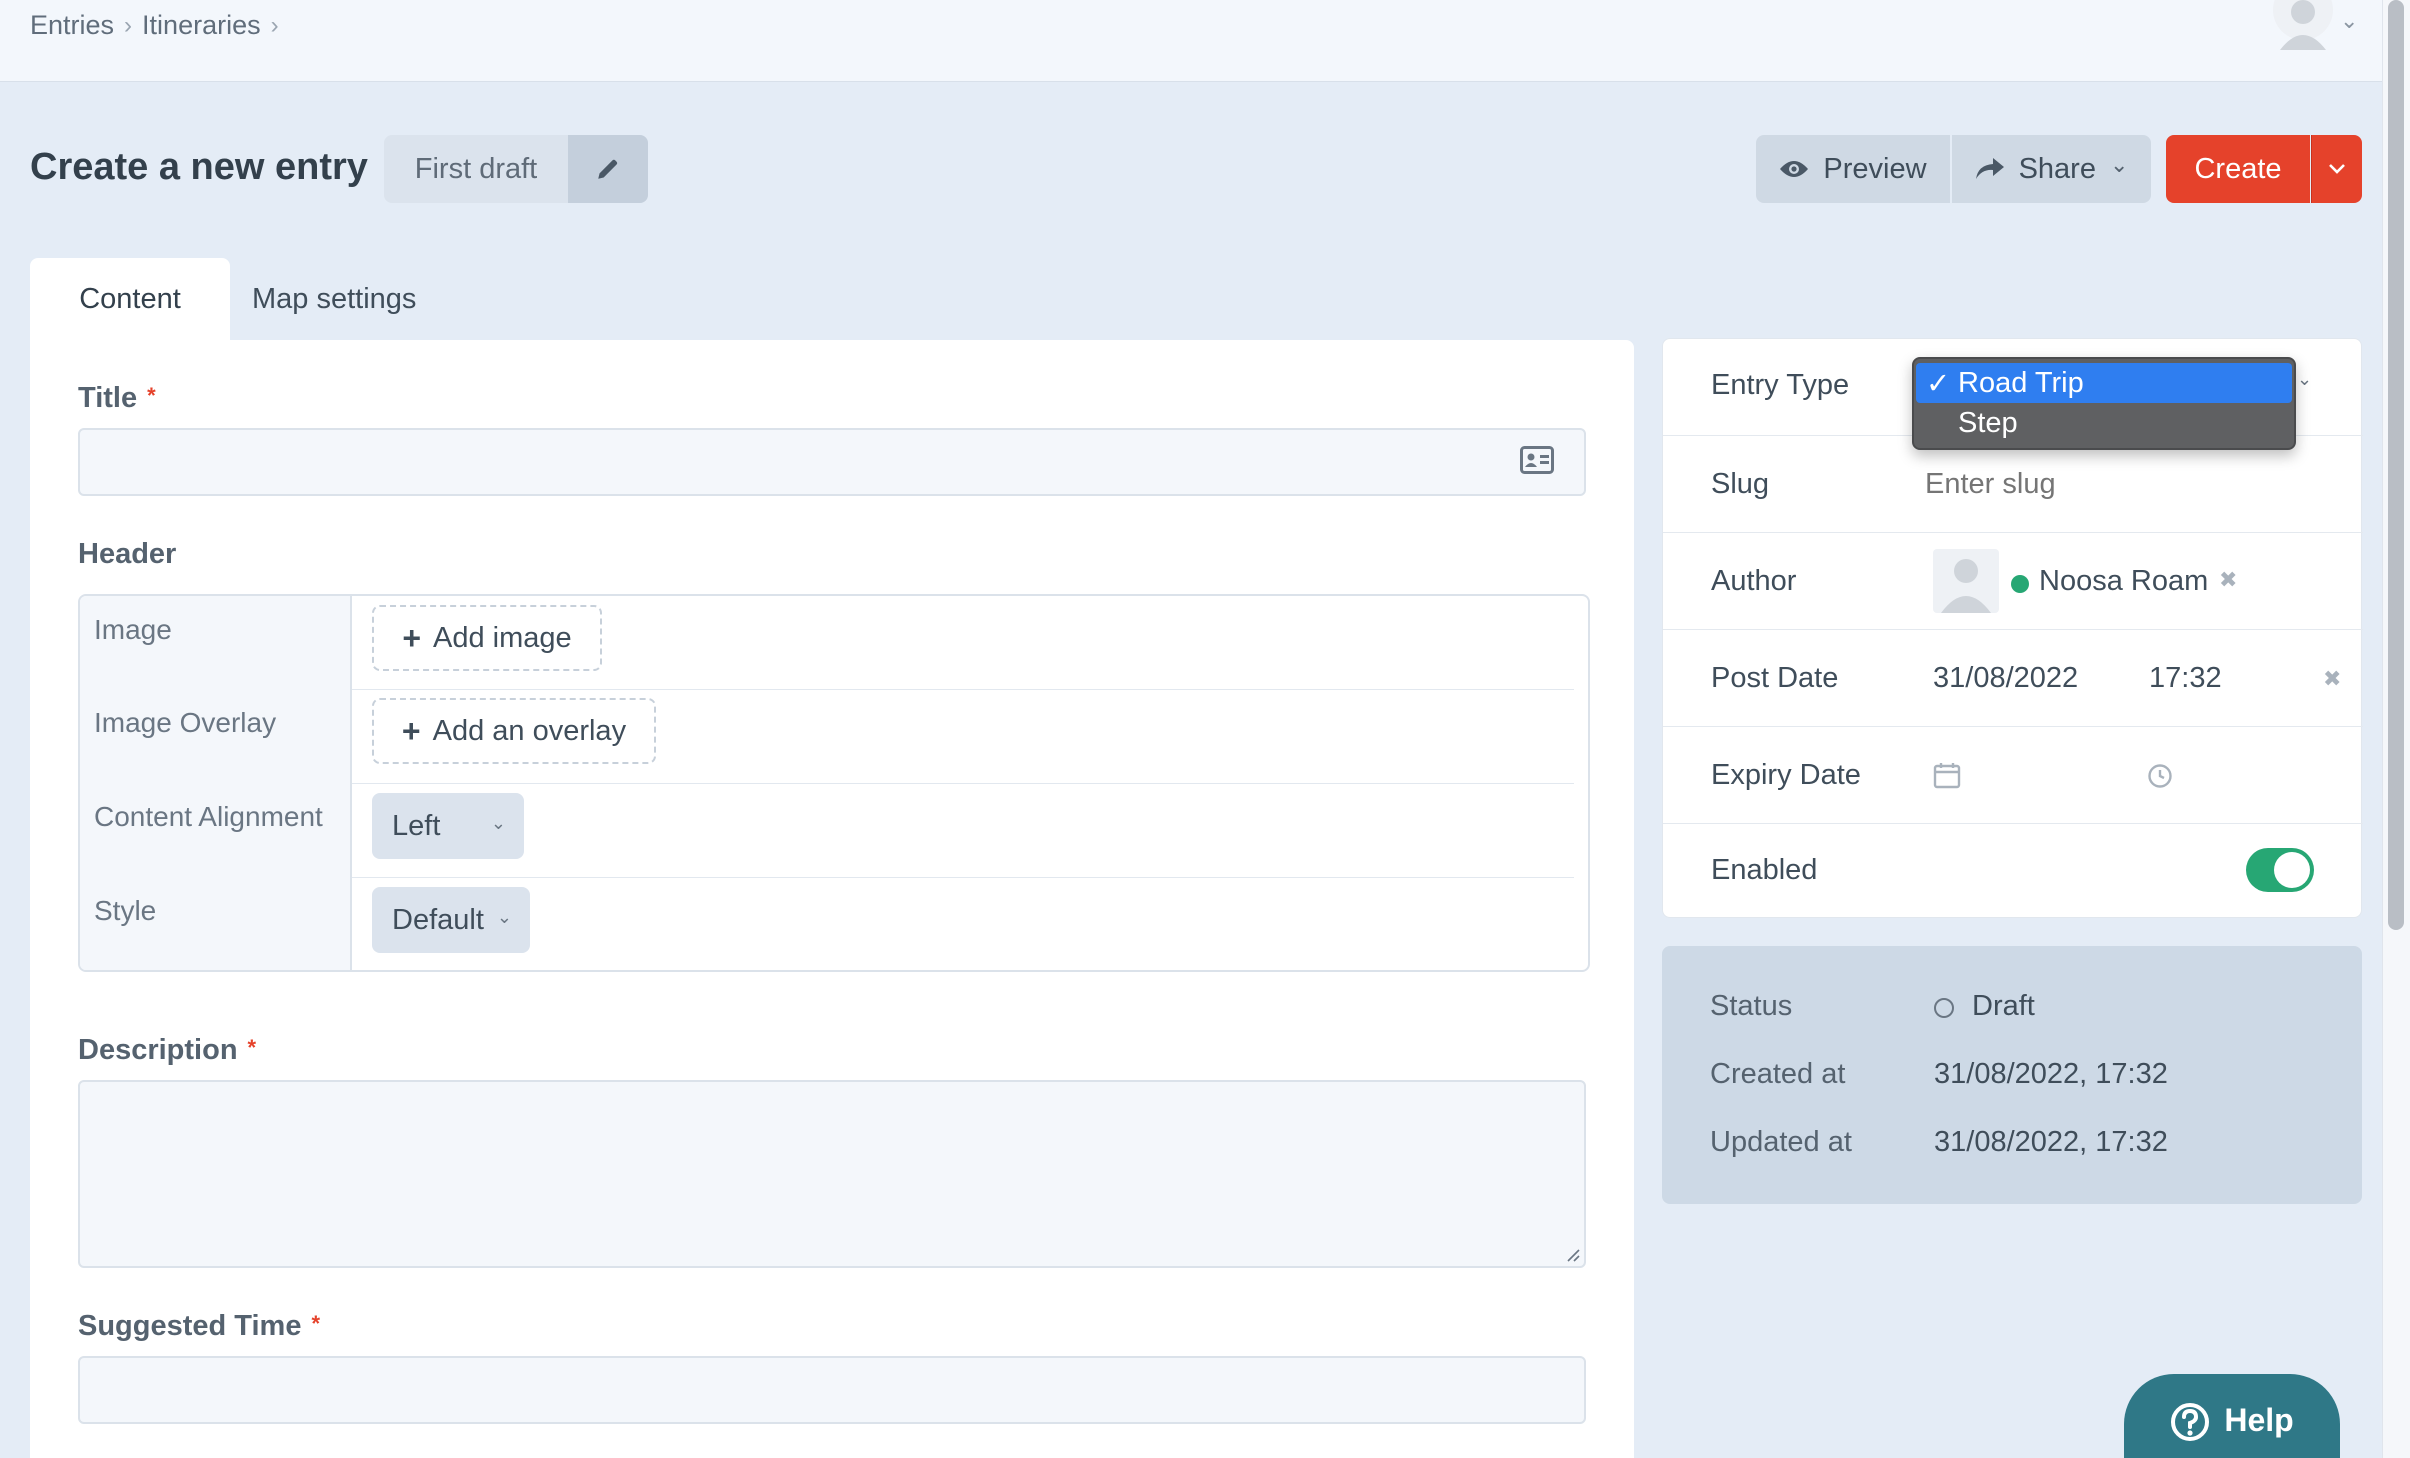 The height and width of the screenshot is (1458, 2410). I want to click on pencil-icon, so click(608, 169).